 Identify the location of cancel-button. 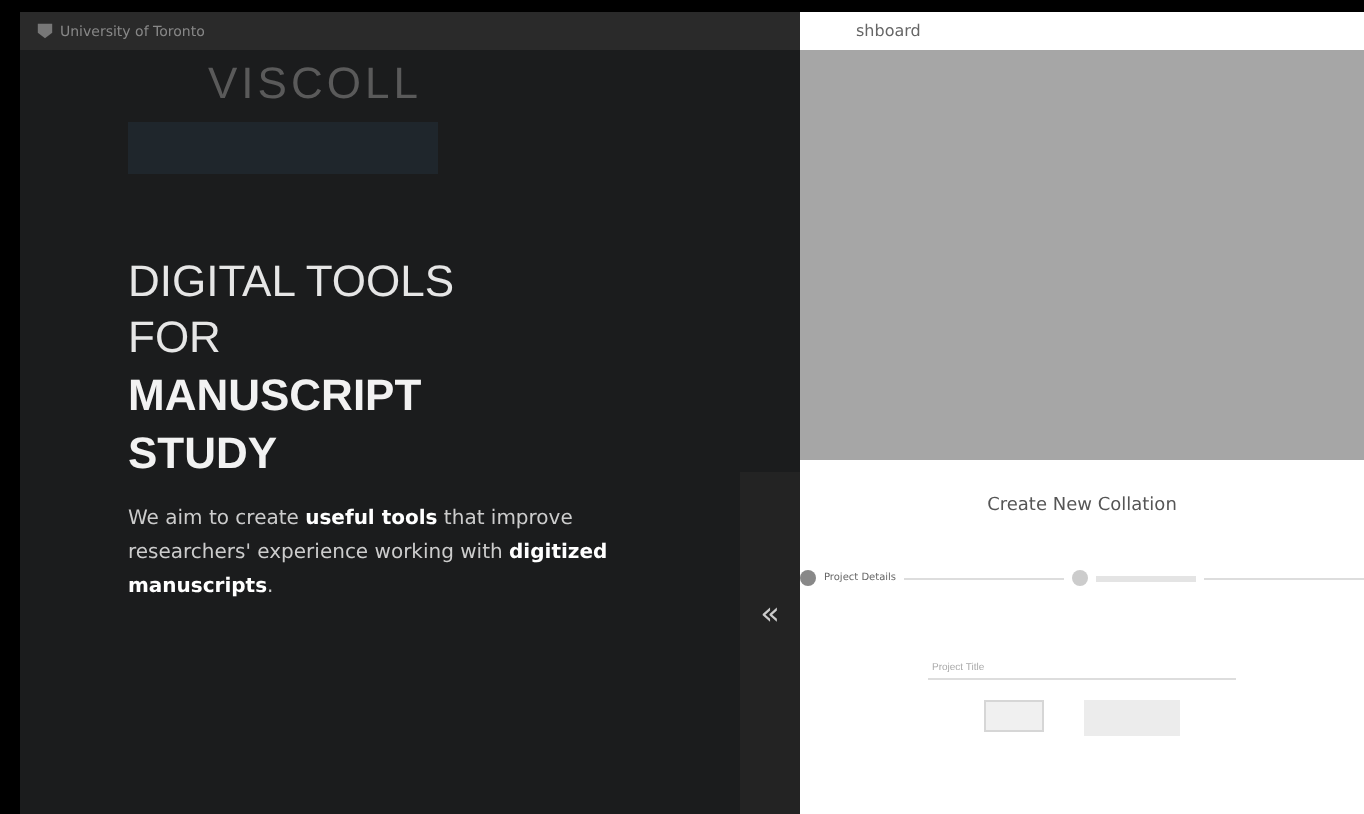
(1014, 716).